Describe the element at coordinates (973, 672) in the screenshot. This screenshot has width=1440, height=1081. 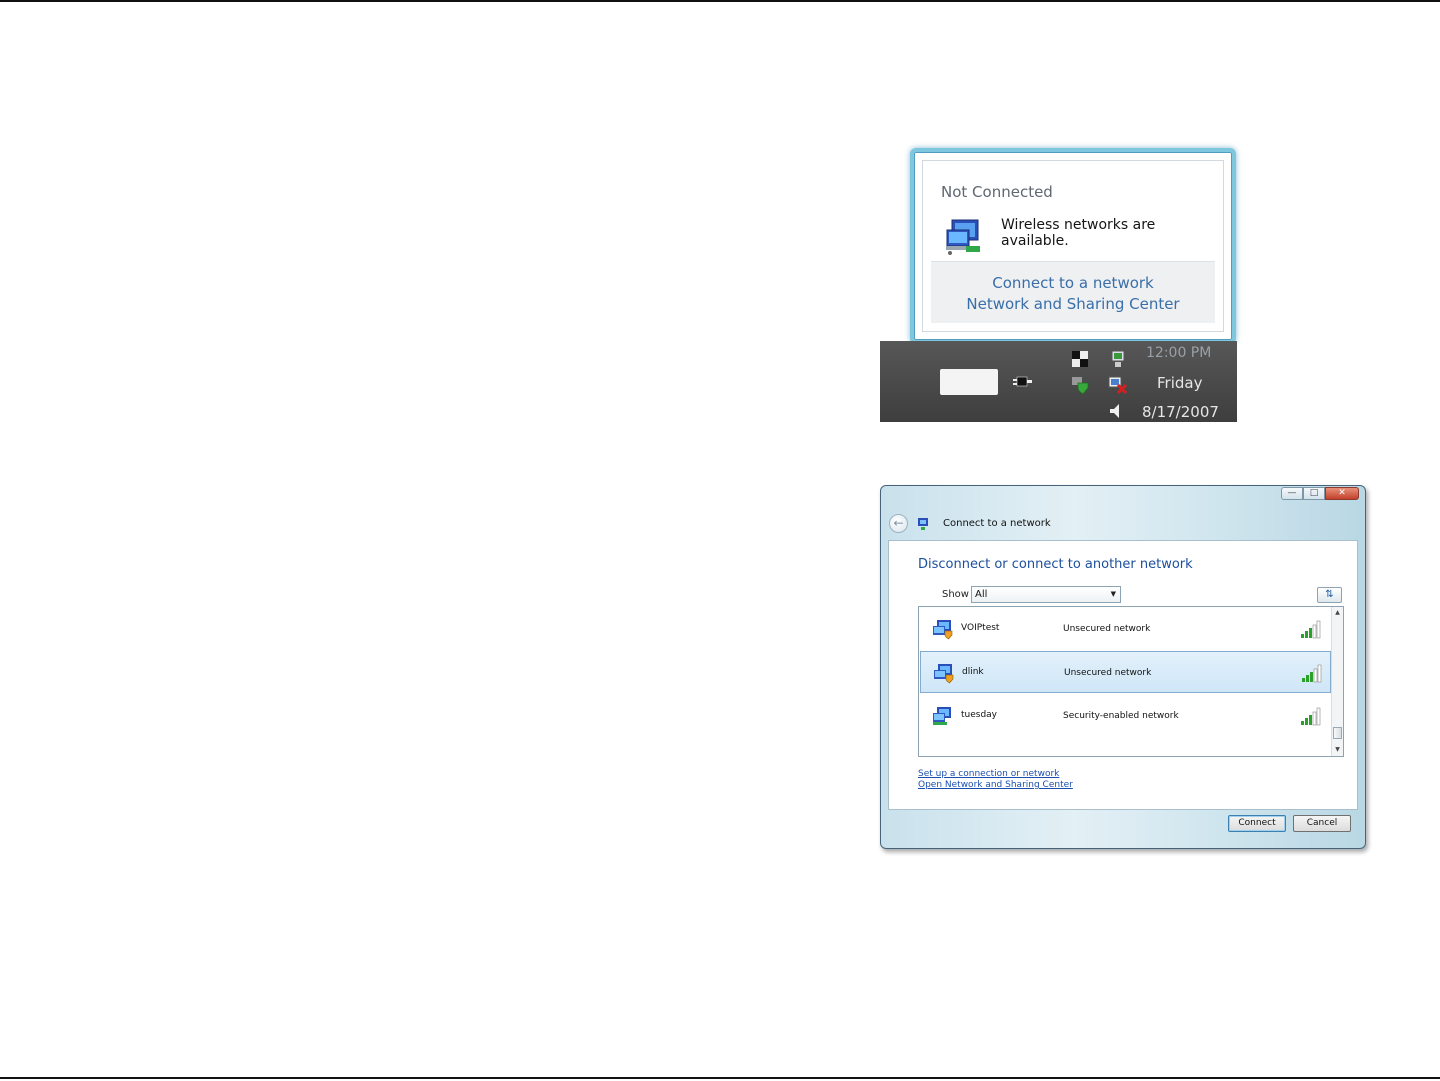
I see `network-name: dlink` at that location.